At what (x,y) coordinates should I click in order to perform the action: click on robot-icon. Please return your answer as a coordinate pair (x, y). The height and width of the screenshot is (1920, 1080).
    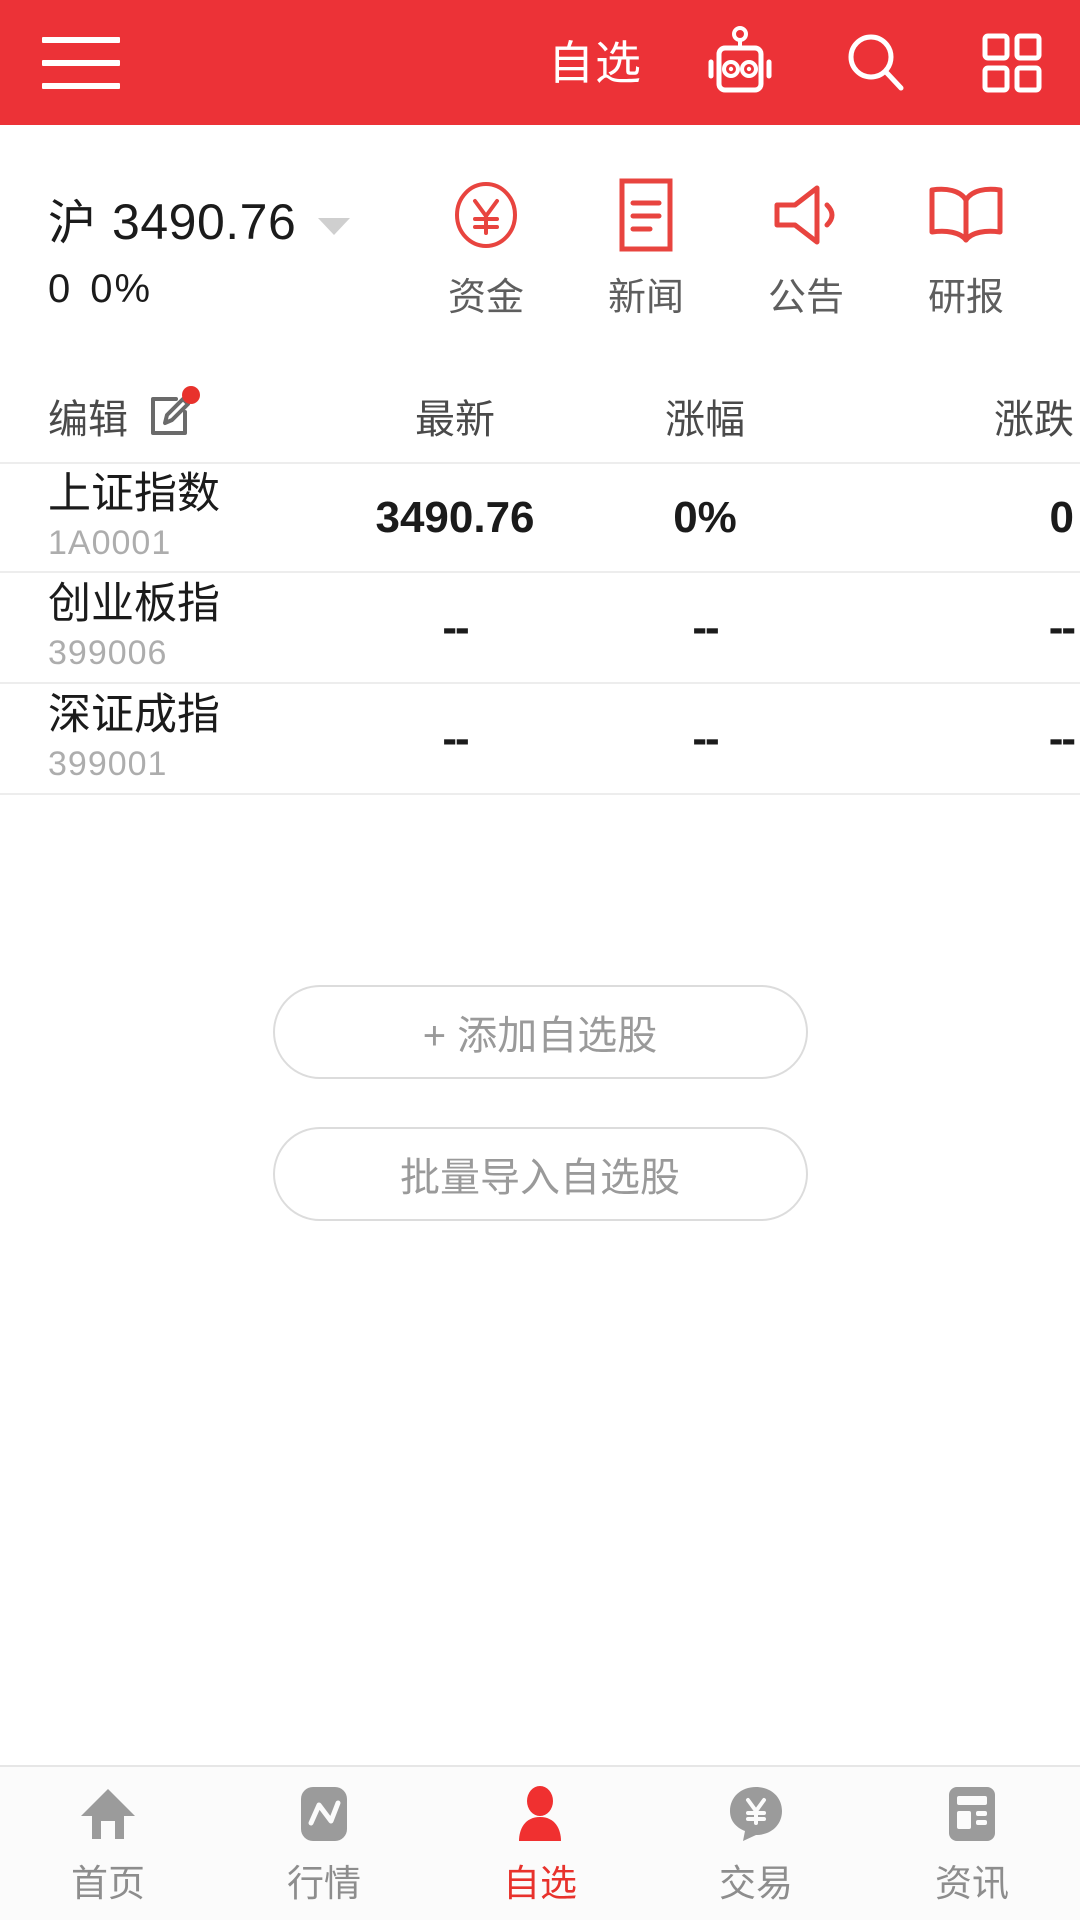
    Looking at the image, I should click on (740, 63).